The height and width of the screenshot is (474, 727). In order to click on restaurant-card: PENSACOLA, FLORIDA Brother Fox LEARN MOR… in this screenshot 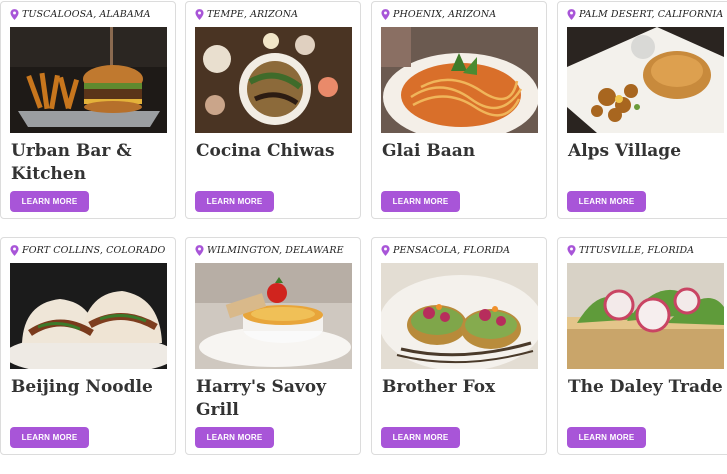, I will do `click(459, 346)`.